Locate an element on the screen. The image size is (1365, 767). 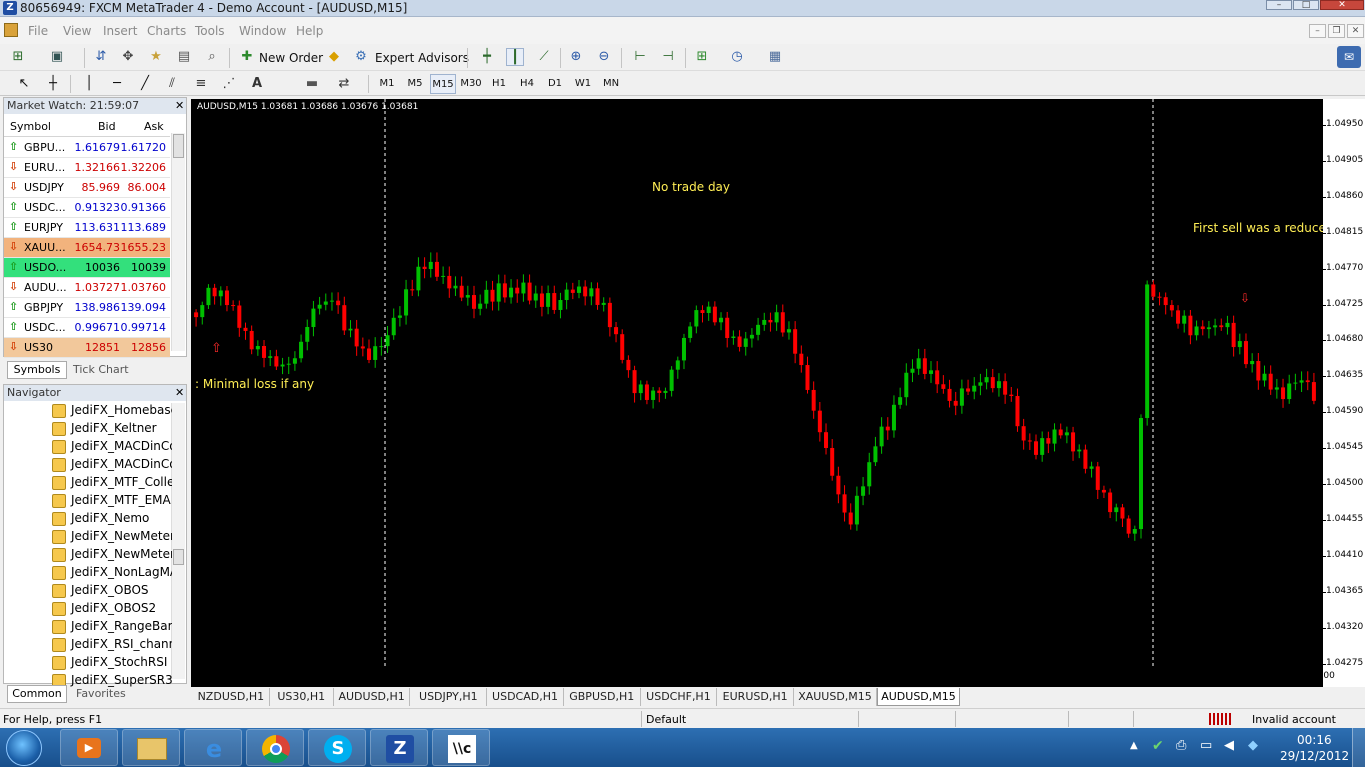
mdi-close-button: ✕ is located at coordinates (1355, 31).